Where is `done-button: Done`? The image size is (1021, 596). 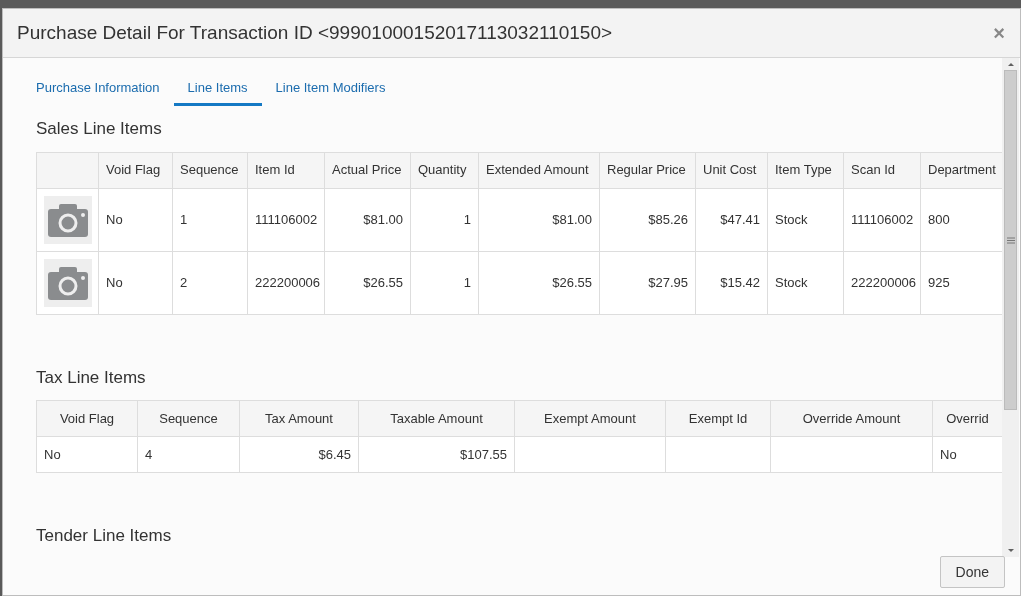
done-button: Done is located at coordinates (972, 572).